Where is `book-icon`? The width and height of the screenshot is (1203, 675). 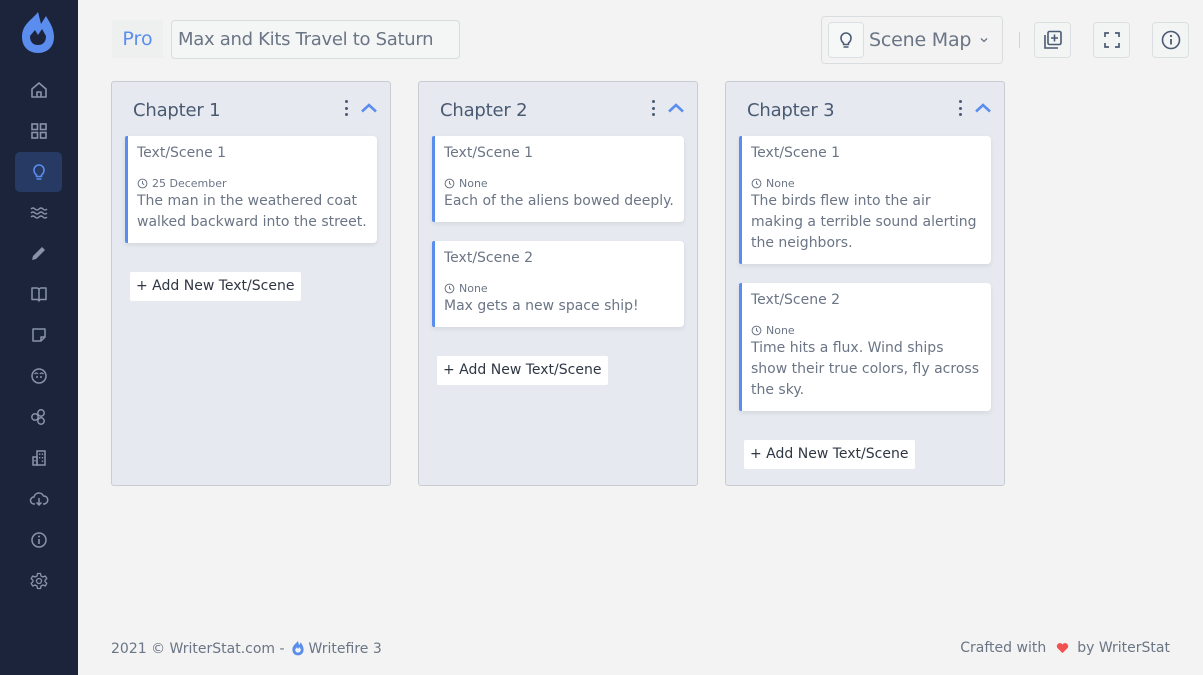 book-icon is located at coordinates (38, 294).